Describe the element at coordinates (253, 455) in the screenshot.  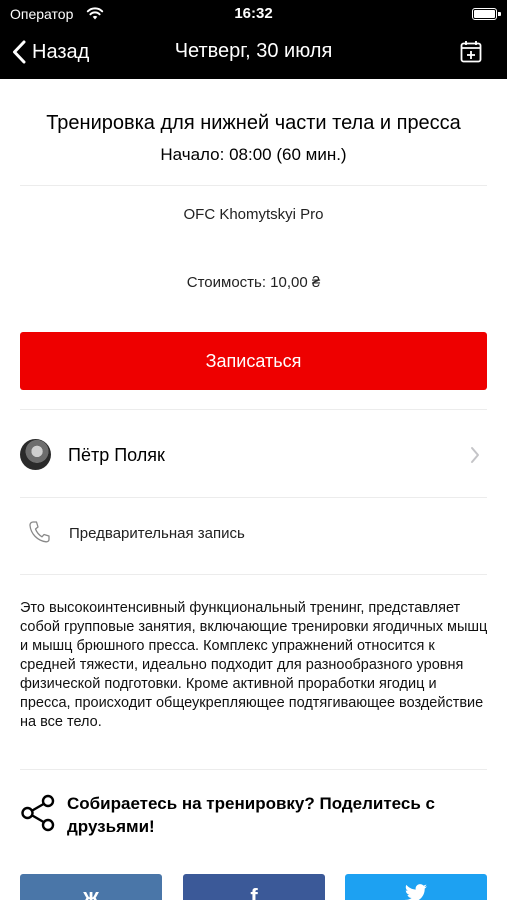
I see `trainer-row: Пётр Поляк` at that location.